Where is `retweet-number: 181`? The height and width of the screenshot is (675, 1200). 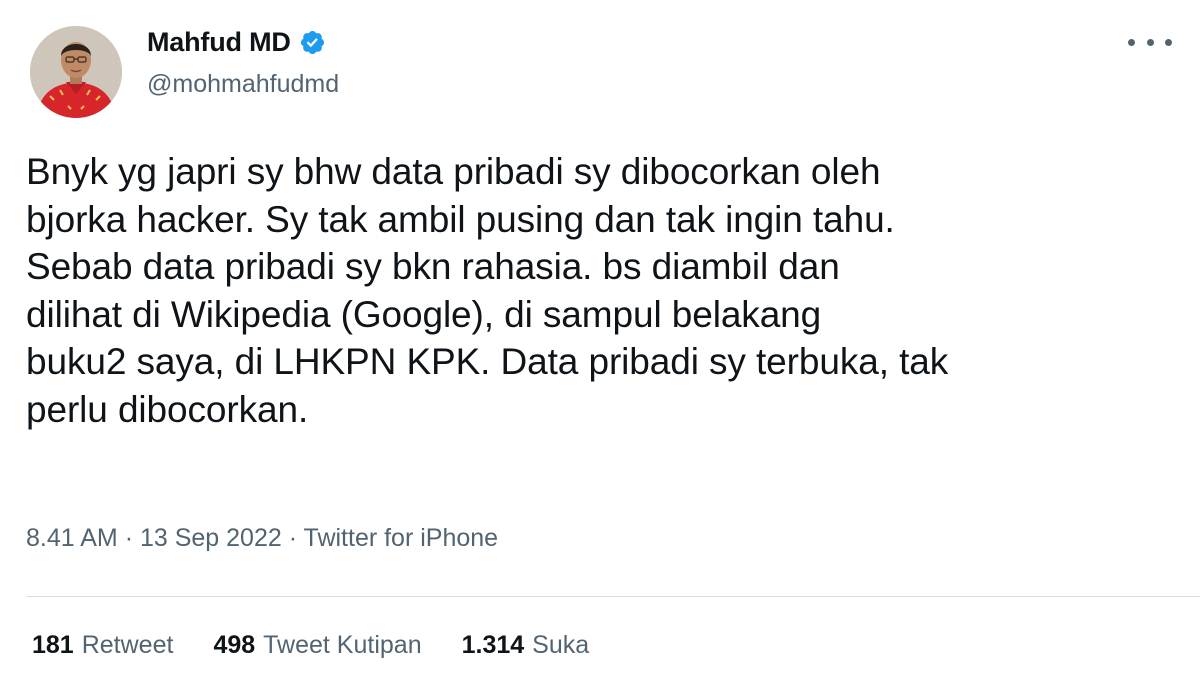
retweet-number: 181 is located at coordinates (53, 645).